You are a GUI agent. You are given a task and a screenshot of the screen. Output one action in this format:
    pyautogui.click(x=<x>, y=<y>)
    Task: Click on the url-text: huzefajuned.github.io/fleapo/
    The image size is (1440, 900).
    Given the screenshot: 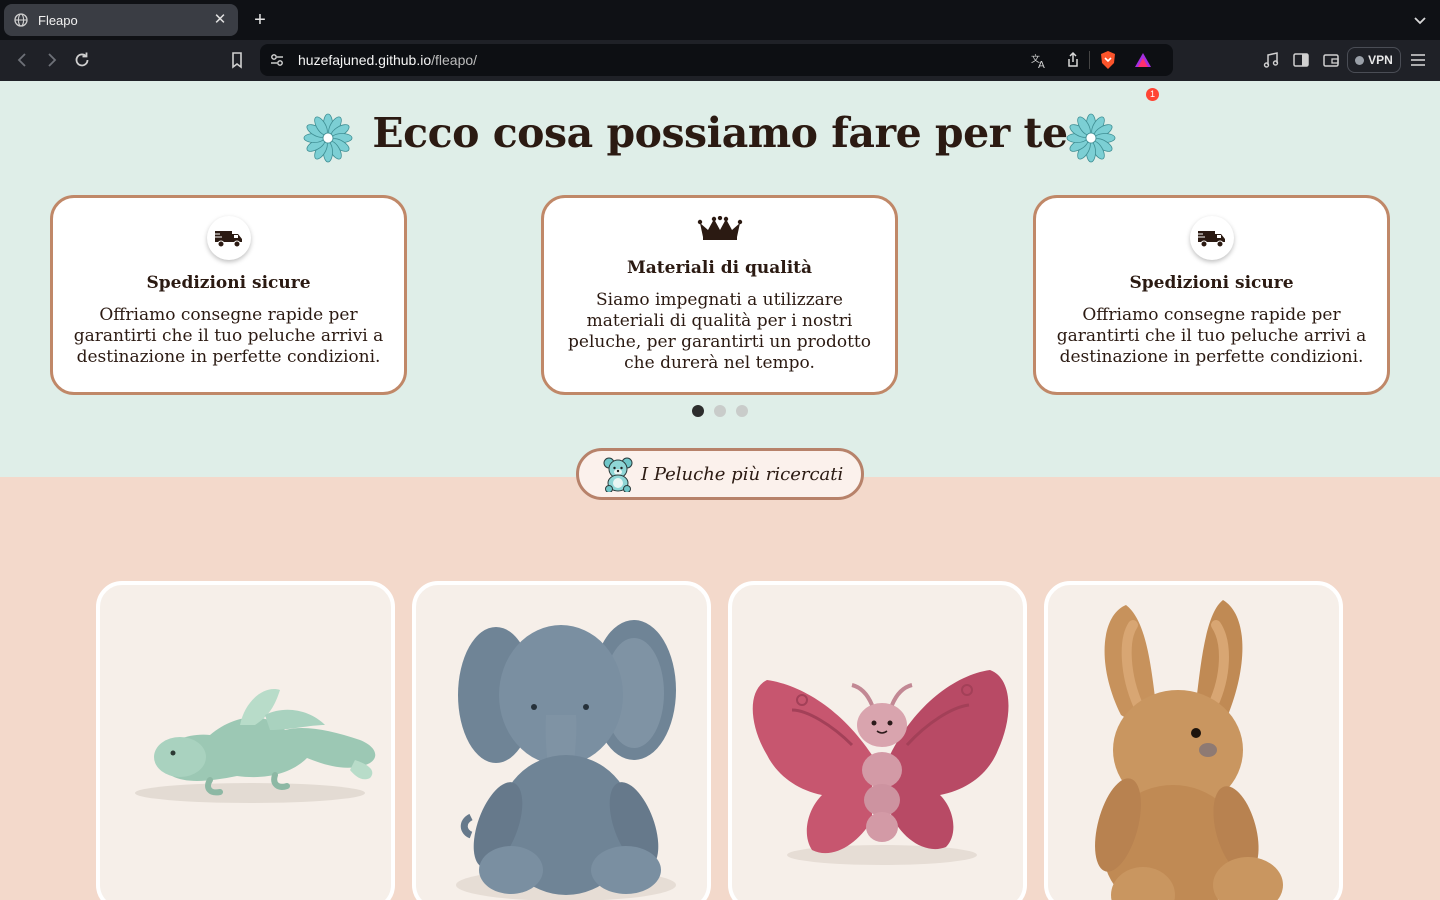 What is the action you would take?
    pyautogui.click(x=387, y=60)
    